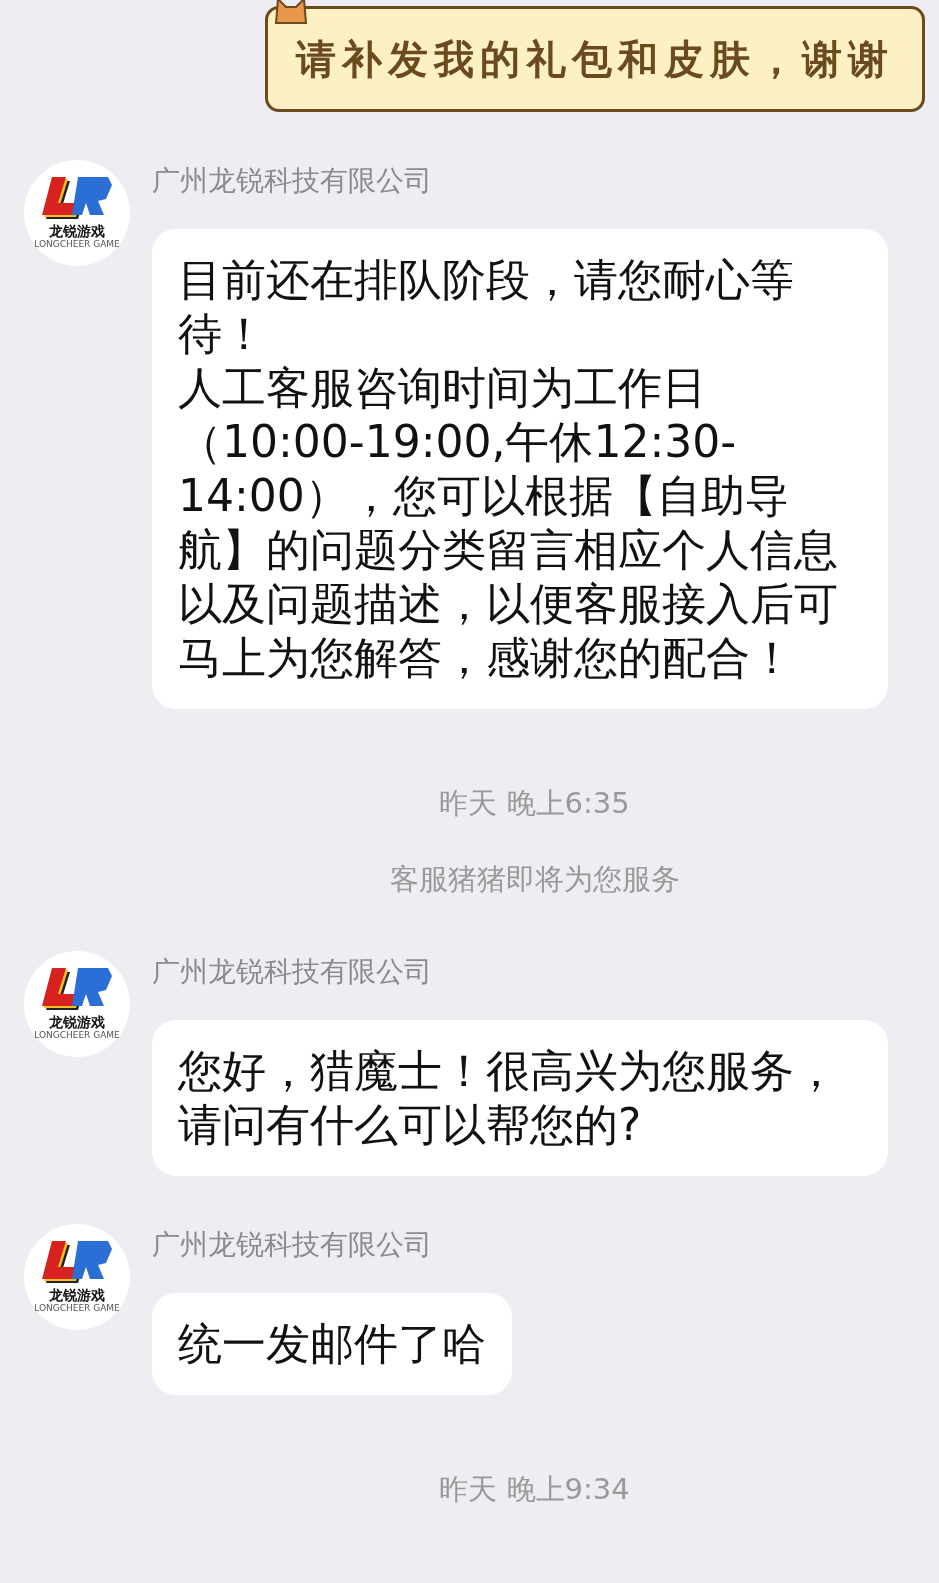  Describe the element at coordinates (508, 1098) in the screenshot. I see `message-text: 您好，猎魔士！很高兴为您服务，请问有什么可以帮您的?` at that location.